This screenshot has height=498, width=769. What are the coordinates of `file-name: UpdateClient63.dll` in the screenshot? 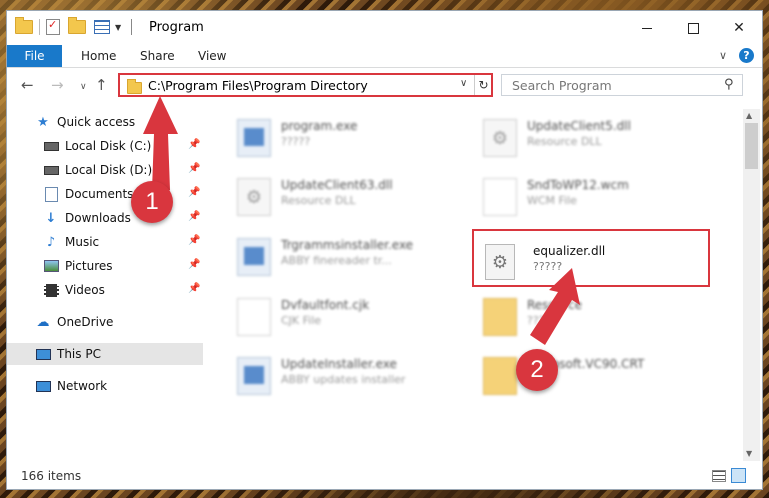 It's located at (337, 185).